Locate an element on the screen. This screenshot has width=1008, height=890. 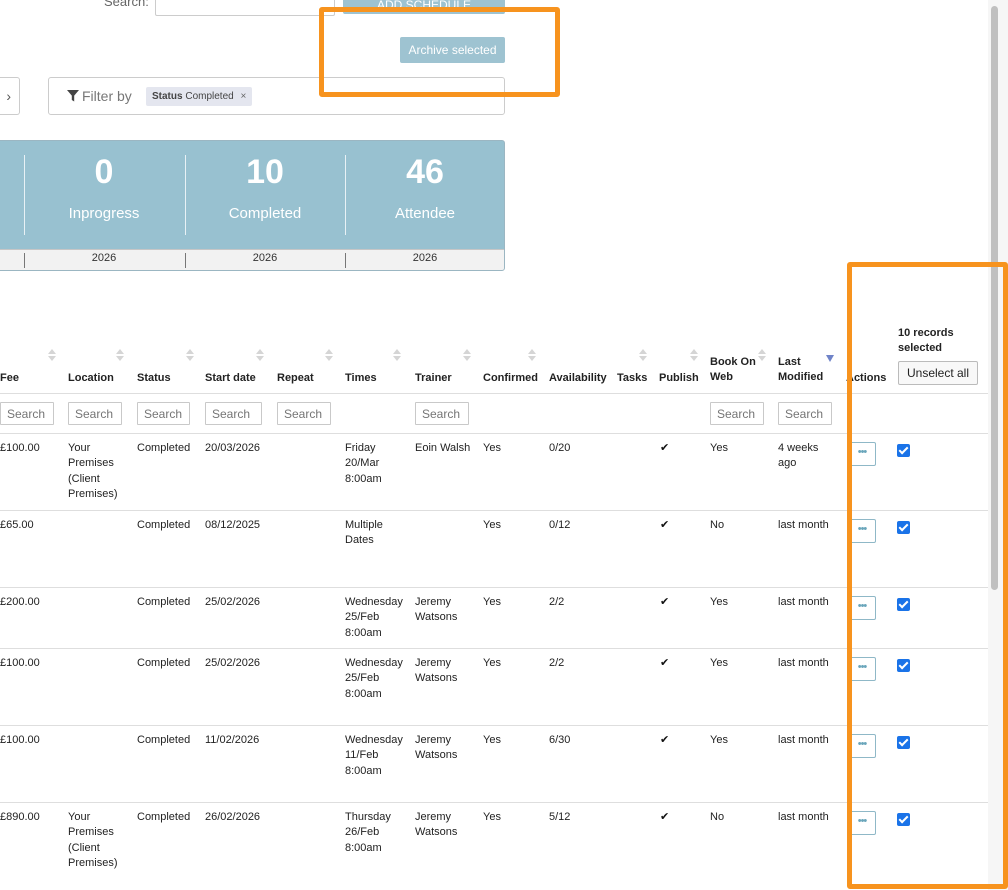
header-publish: Publish is located at coordinates (679, 378).